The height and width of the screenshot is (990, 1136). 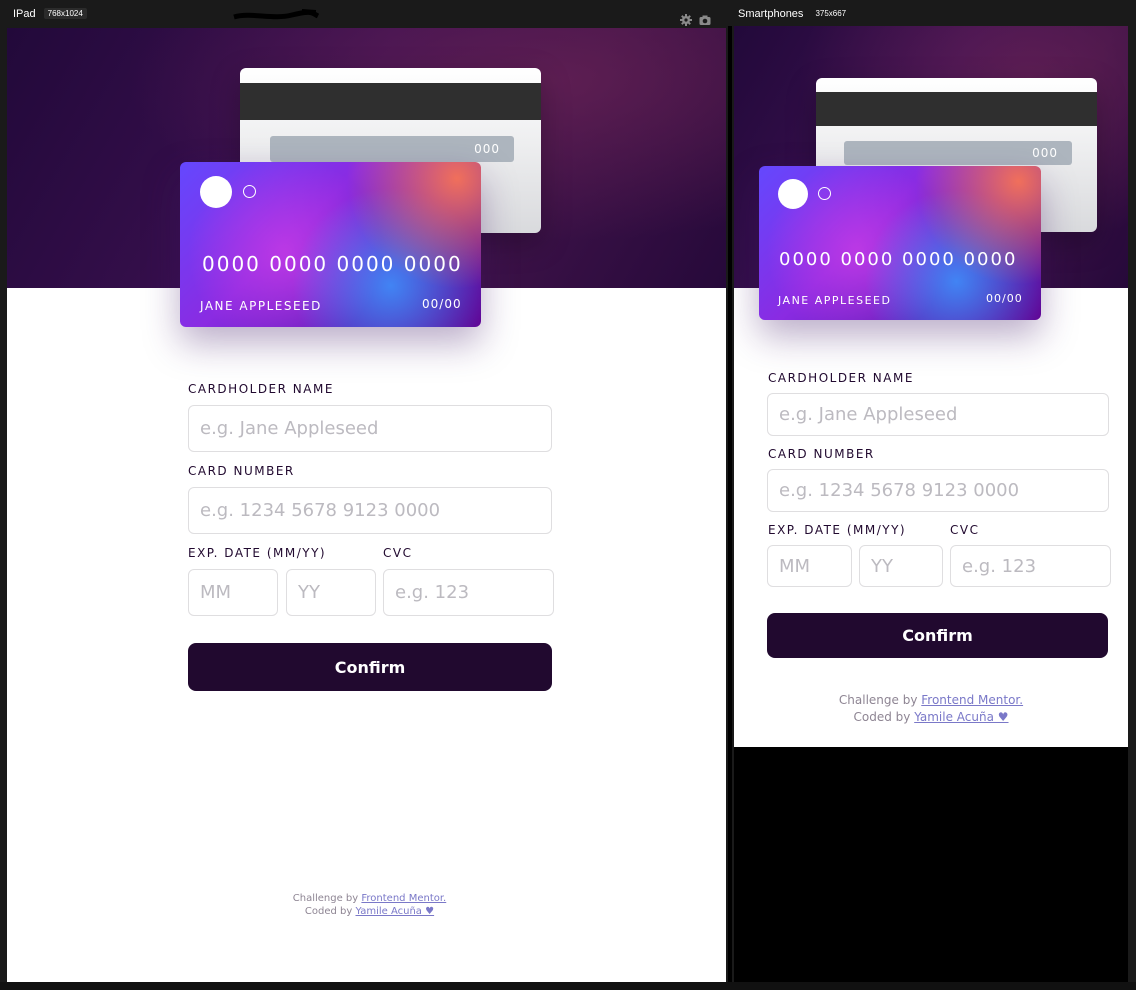 I want to click on ipad-device-name: IPad, so click(x=24, y=14).